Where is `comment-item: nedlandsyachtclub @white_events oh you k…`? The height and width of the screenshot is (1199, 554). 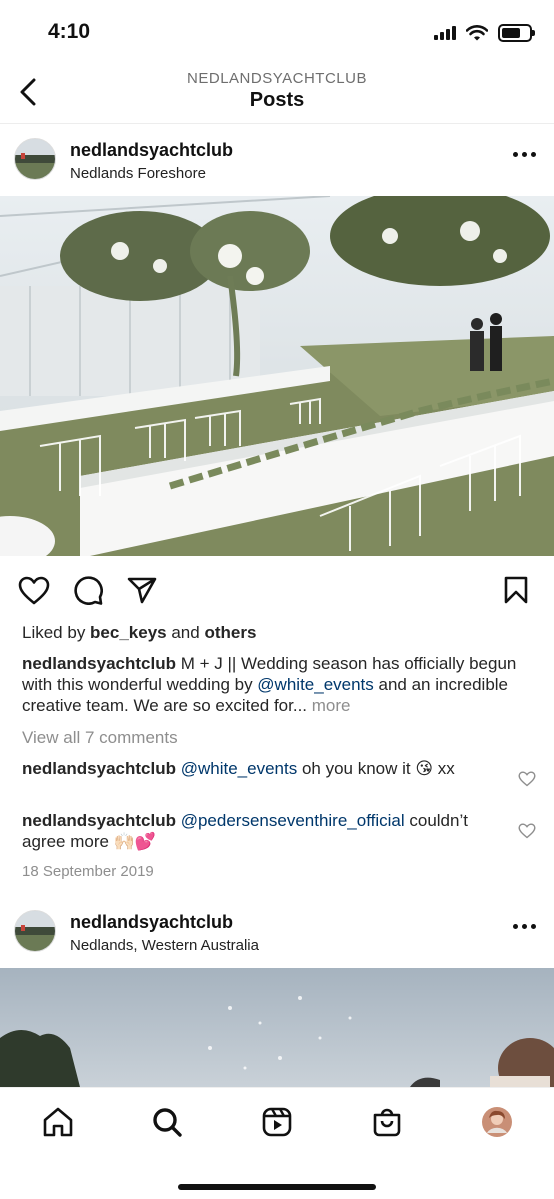
comment-item: nedlandsyachtclub @white_events oh you k… is located at coordinates (262, 768).